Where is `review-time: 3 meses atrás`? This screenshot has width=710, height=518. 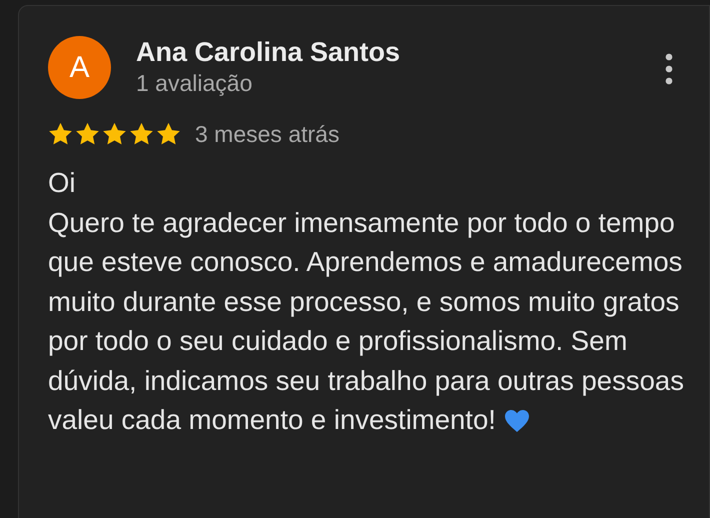 review-time: 3 meses atrás is located at coordinates (267, 134).